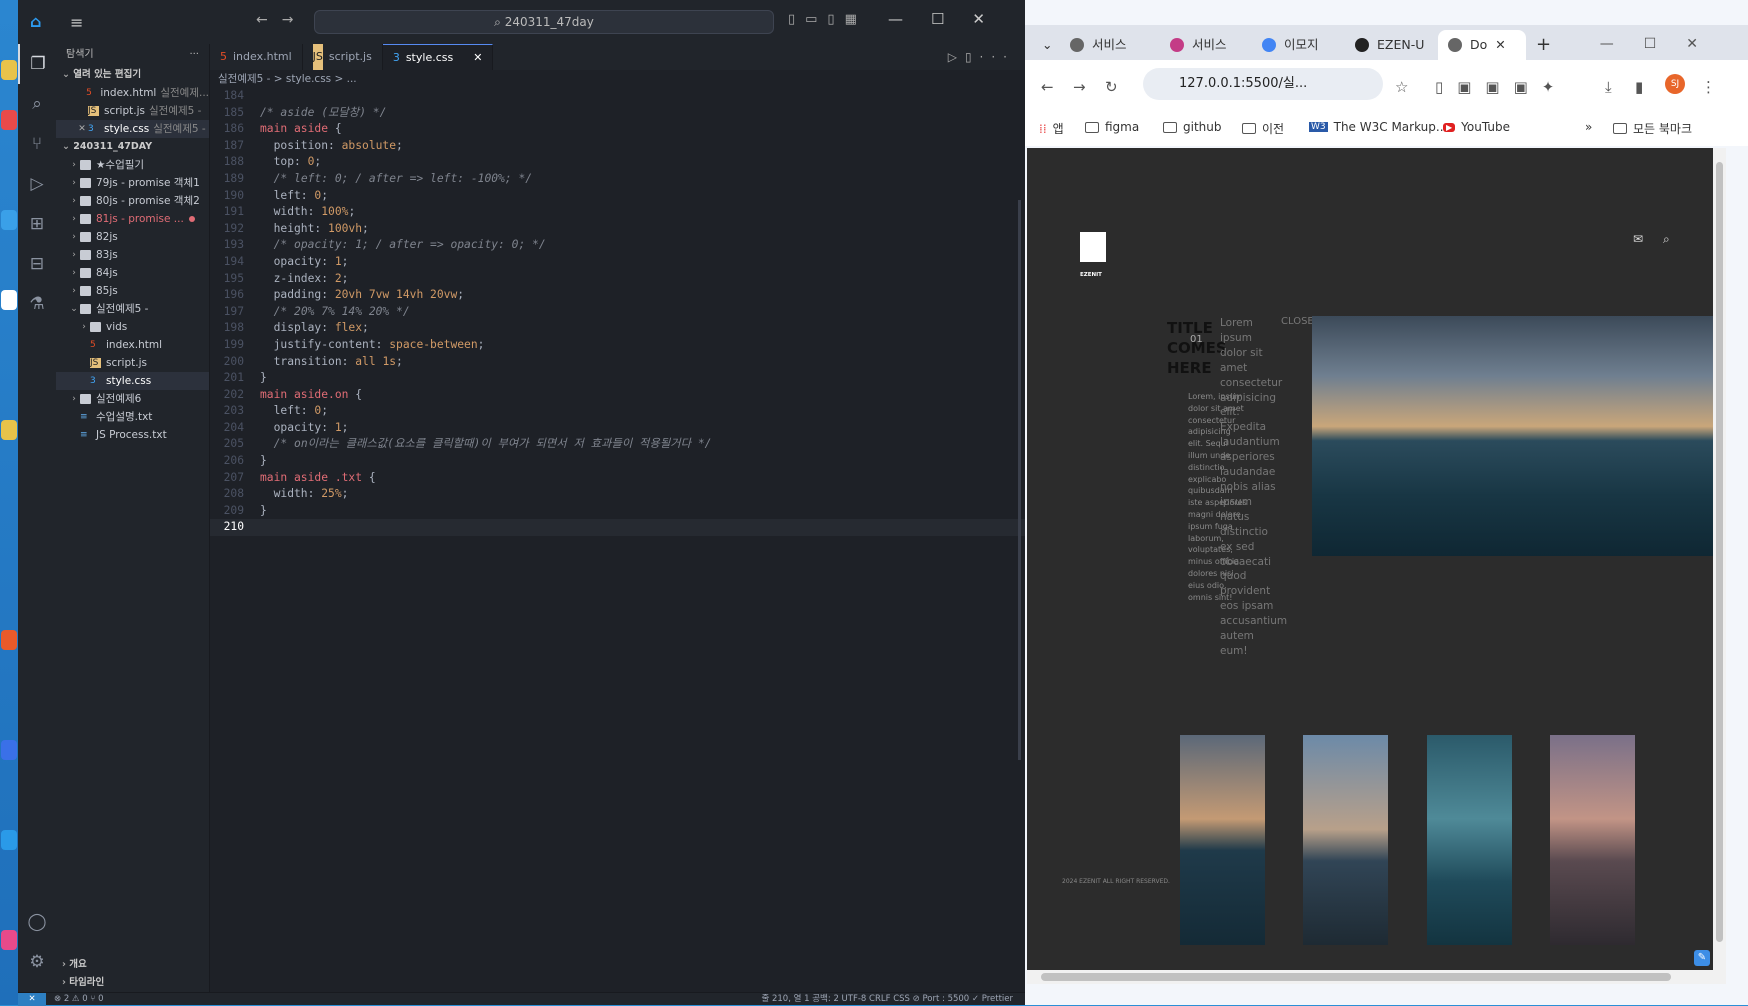 This screenshot has width=1748, height=1006. What do you see at coordinates (37, 304) in the screenshot?
I see `testing-icon: ⚗` at bounding box center [37, 304].